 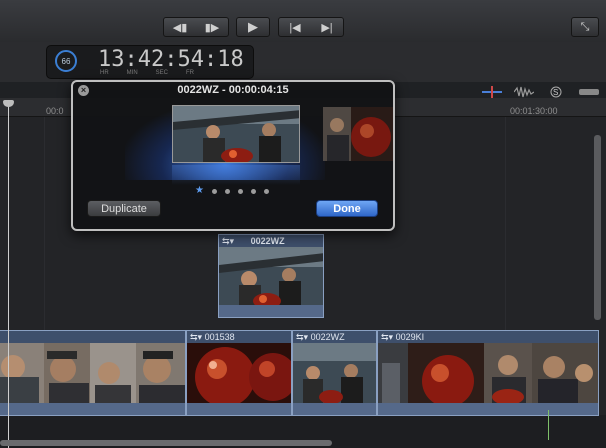 What do you see at coordinates (199, 190) in the screenshot?
I see `star-icon: ★` at bounding box center [199, 190].